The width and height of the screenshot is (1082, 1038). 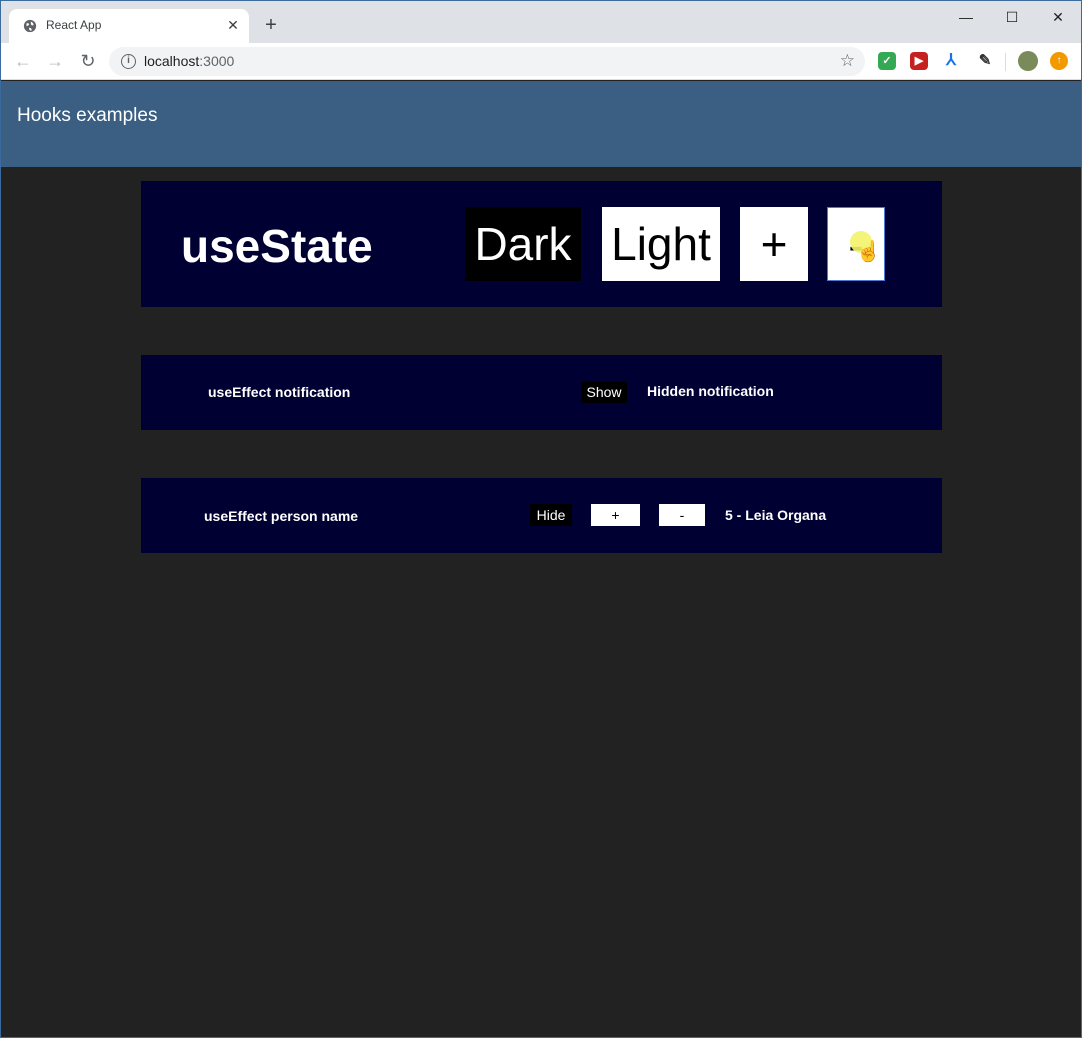 What do you see at coordinates (523, 244) in the screenshot?
I see `dark-button: Dark` at bounding box center [523, 244].